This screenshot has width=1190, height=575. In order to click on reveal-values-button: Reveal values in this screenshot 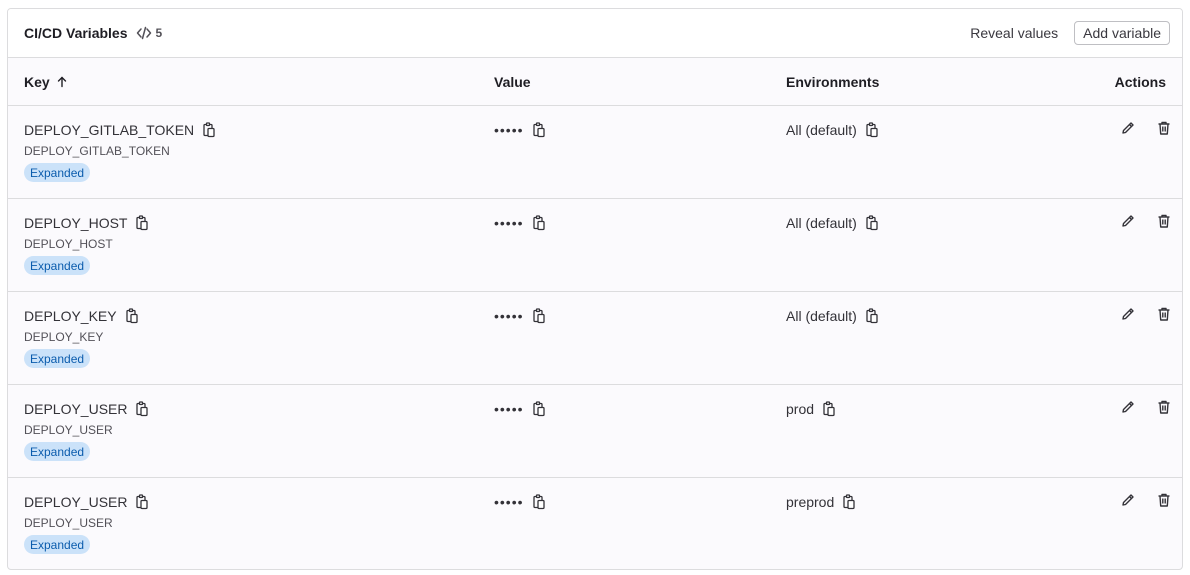, I will do `click(1014, 33)`.